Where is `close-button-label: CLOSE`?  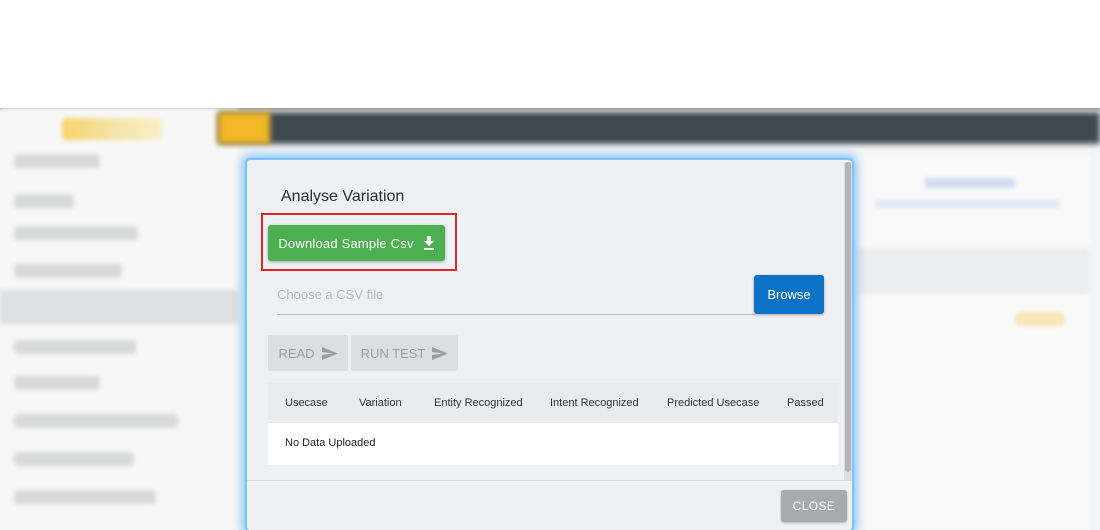 close-button-label: CLOSE is located at coordinates (814, 506).